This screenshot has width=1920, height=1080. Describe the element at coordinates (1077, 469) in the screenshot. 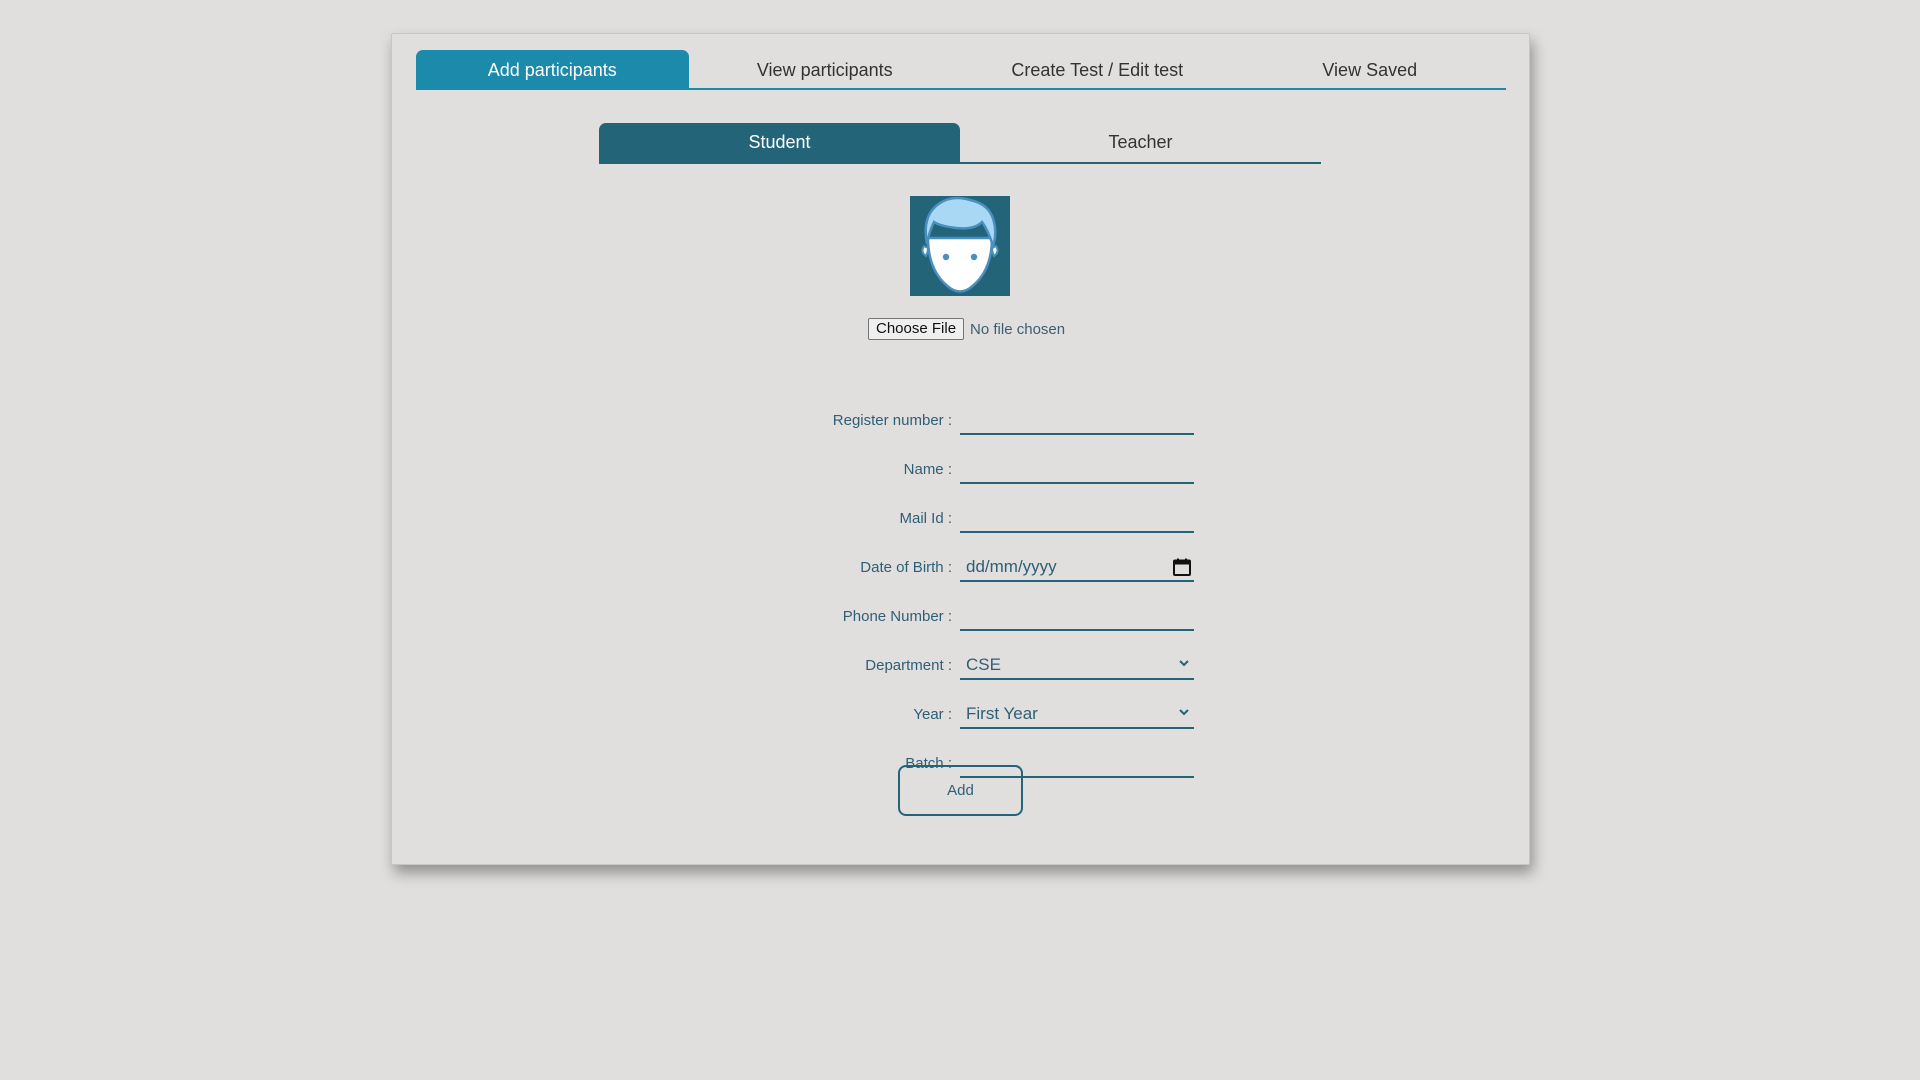

I see `name-input` at that location.